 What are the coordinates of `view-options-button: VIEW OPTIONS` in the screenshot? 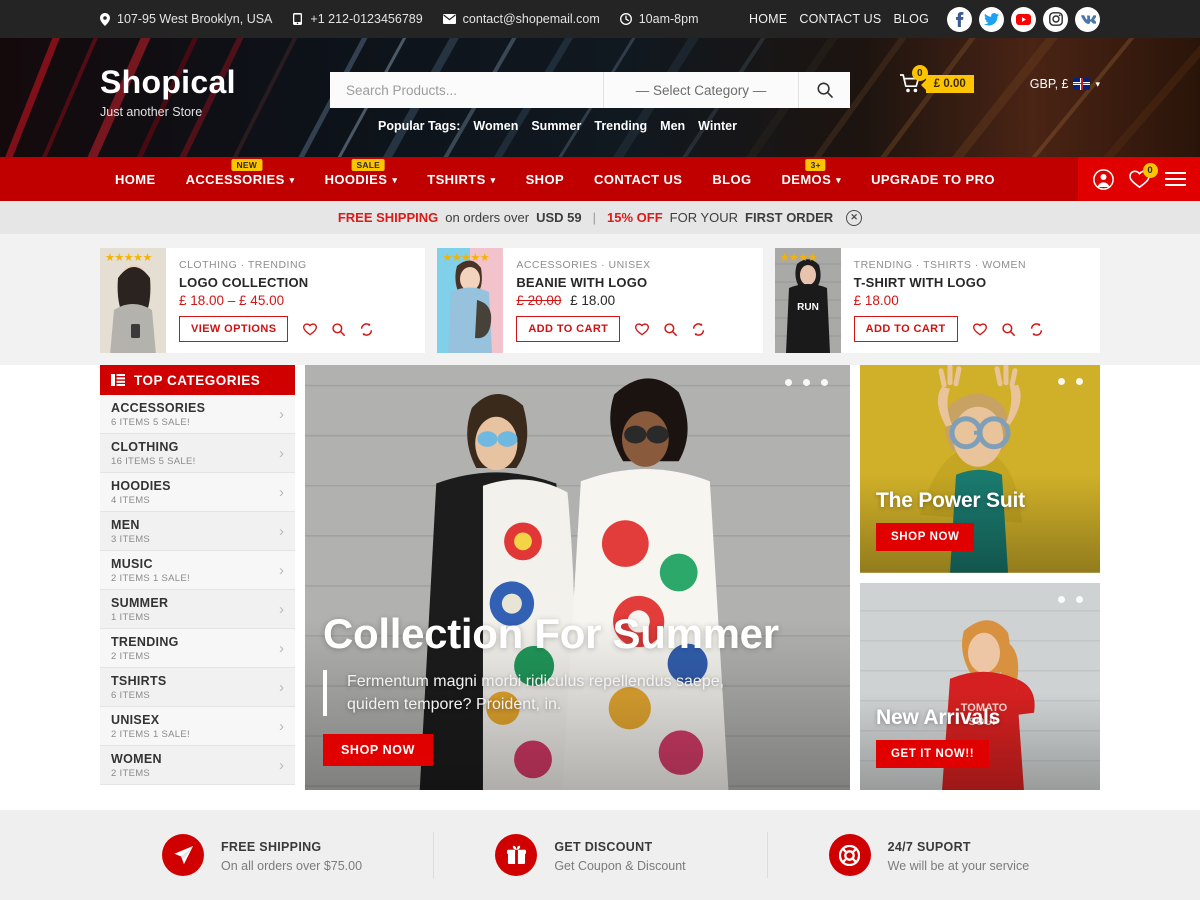 It's located at (234, 329).